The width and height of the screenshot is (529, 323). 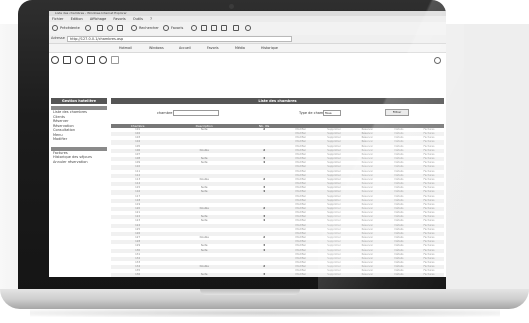 I want to click on sidebar-item-modify: Modifier, so click(x=79, y=139).